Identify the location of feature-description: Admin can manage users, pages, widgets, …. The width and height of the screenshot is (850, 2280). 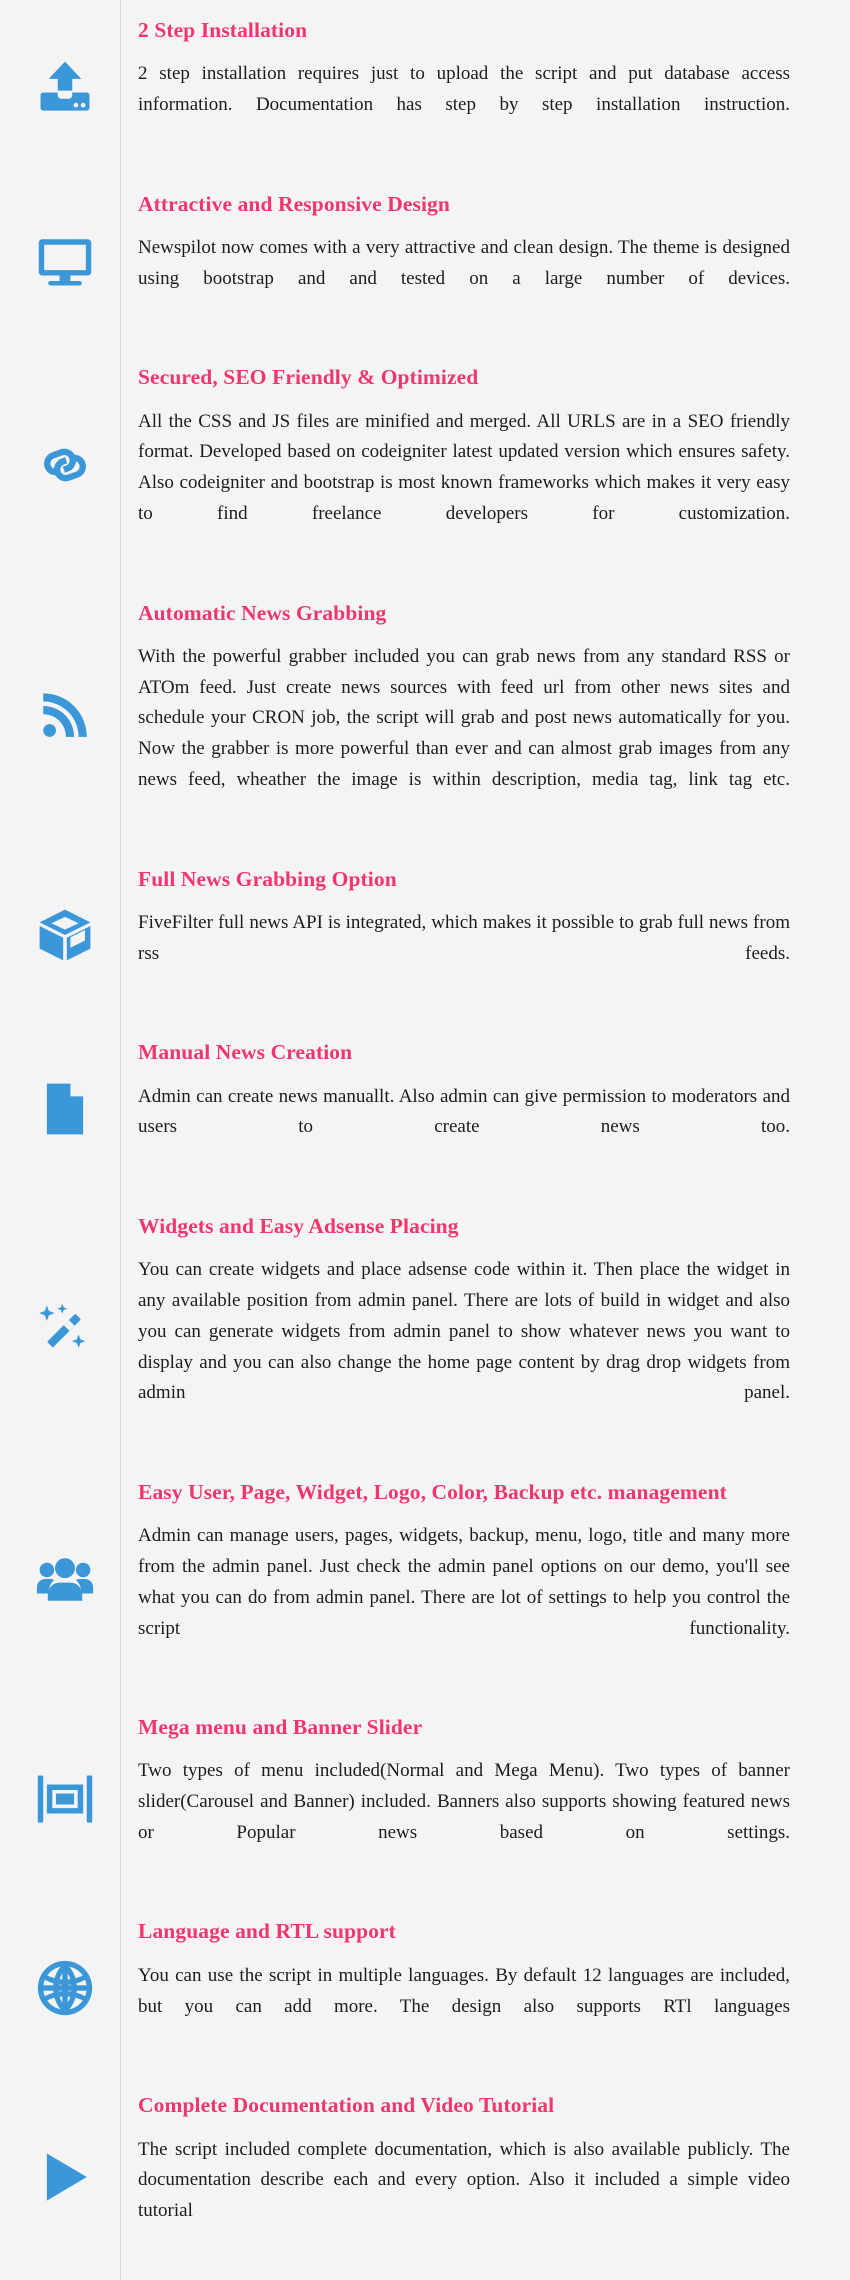
(464, 1582).